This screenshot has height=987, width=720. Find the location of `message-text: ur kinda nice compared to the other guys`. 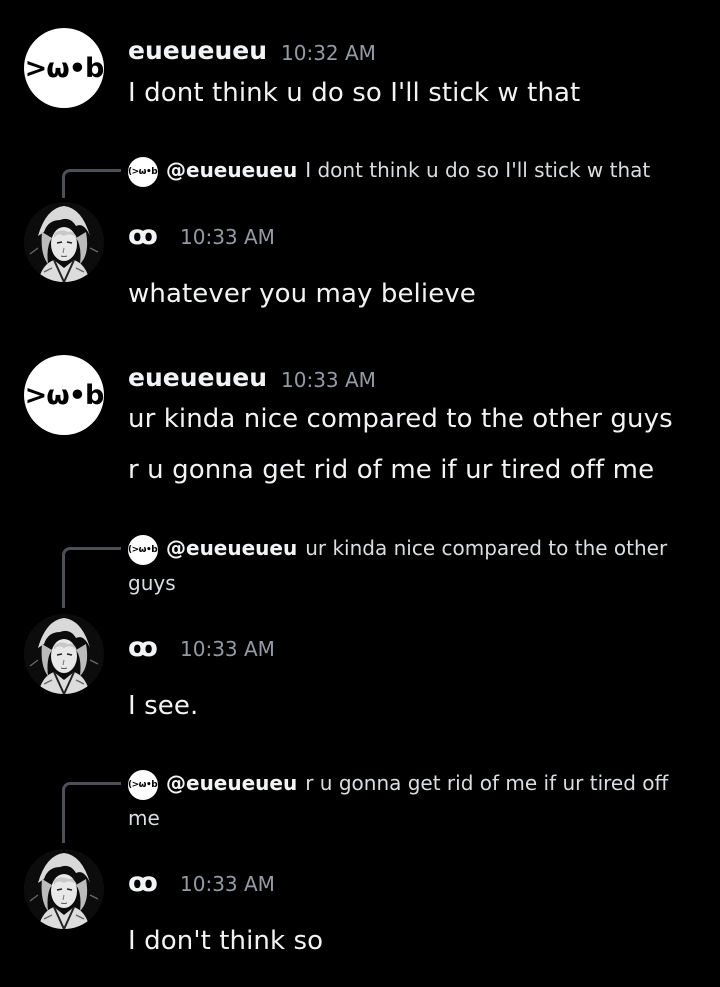

message-text: ur kinda nice compared to the other guys is located at coordinates (400, 419).